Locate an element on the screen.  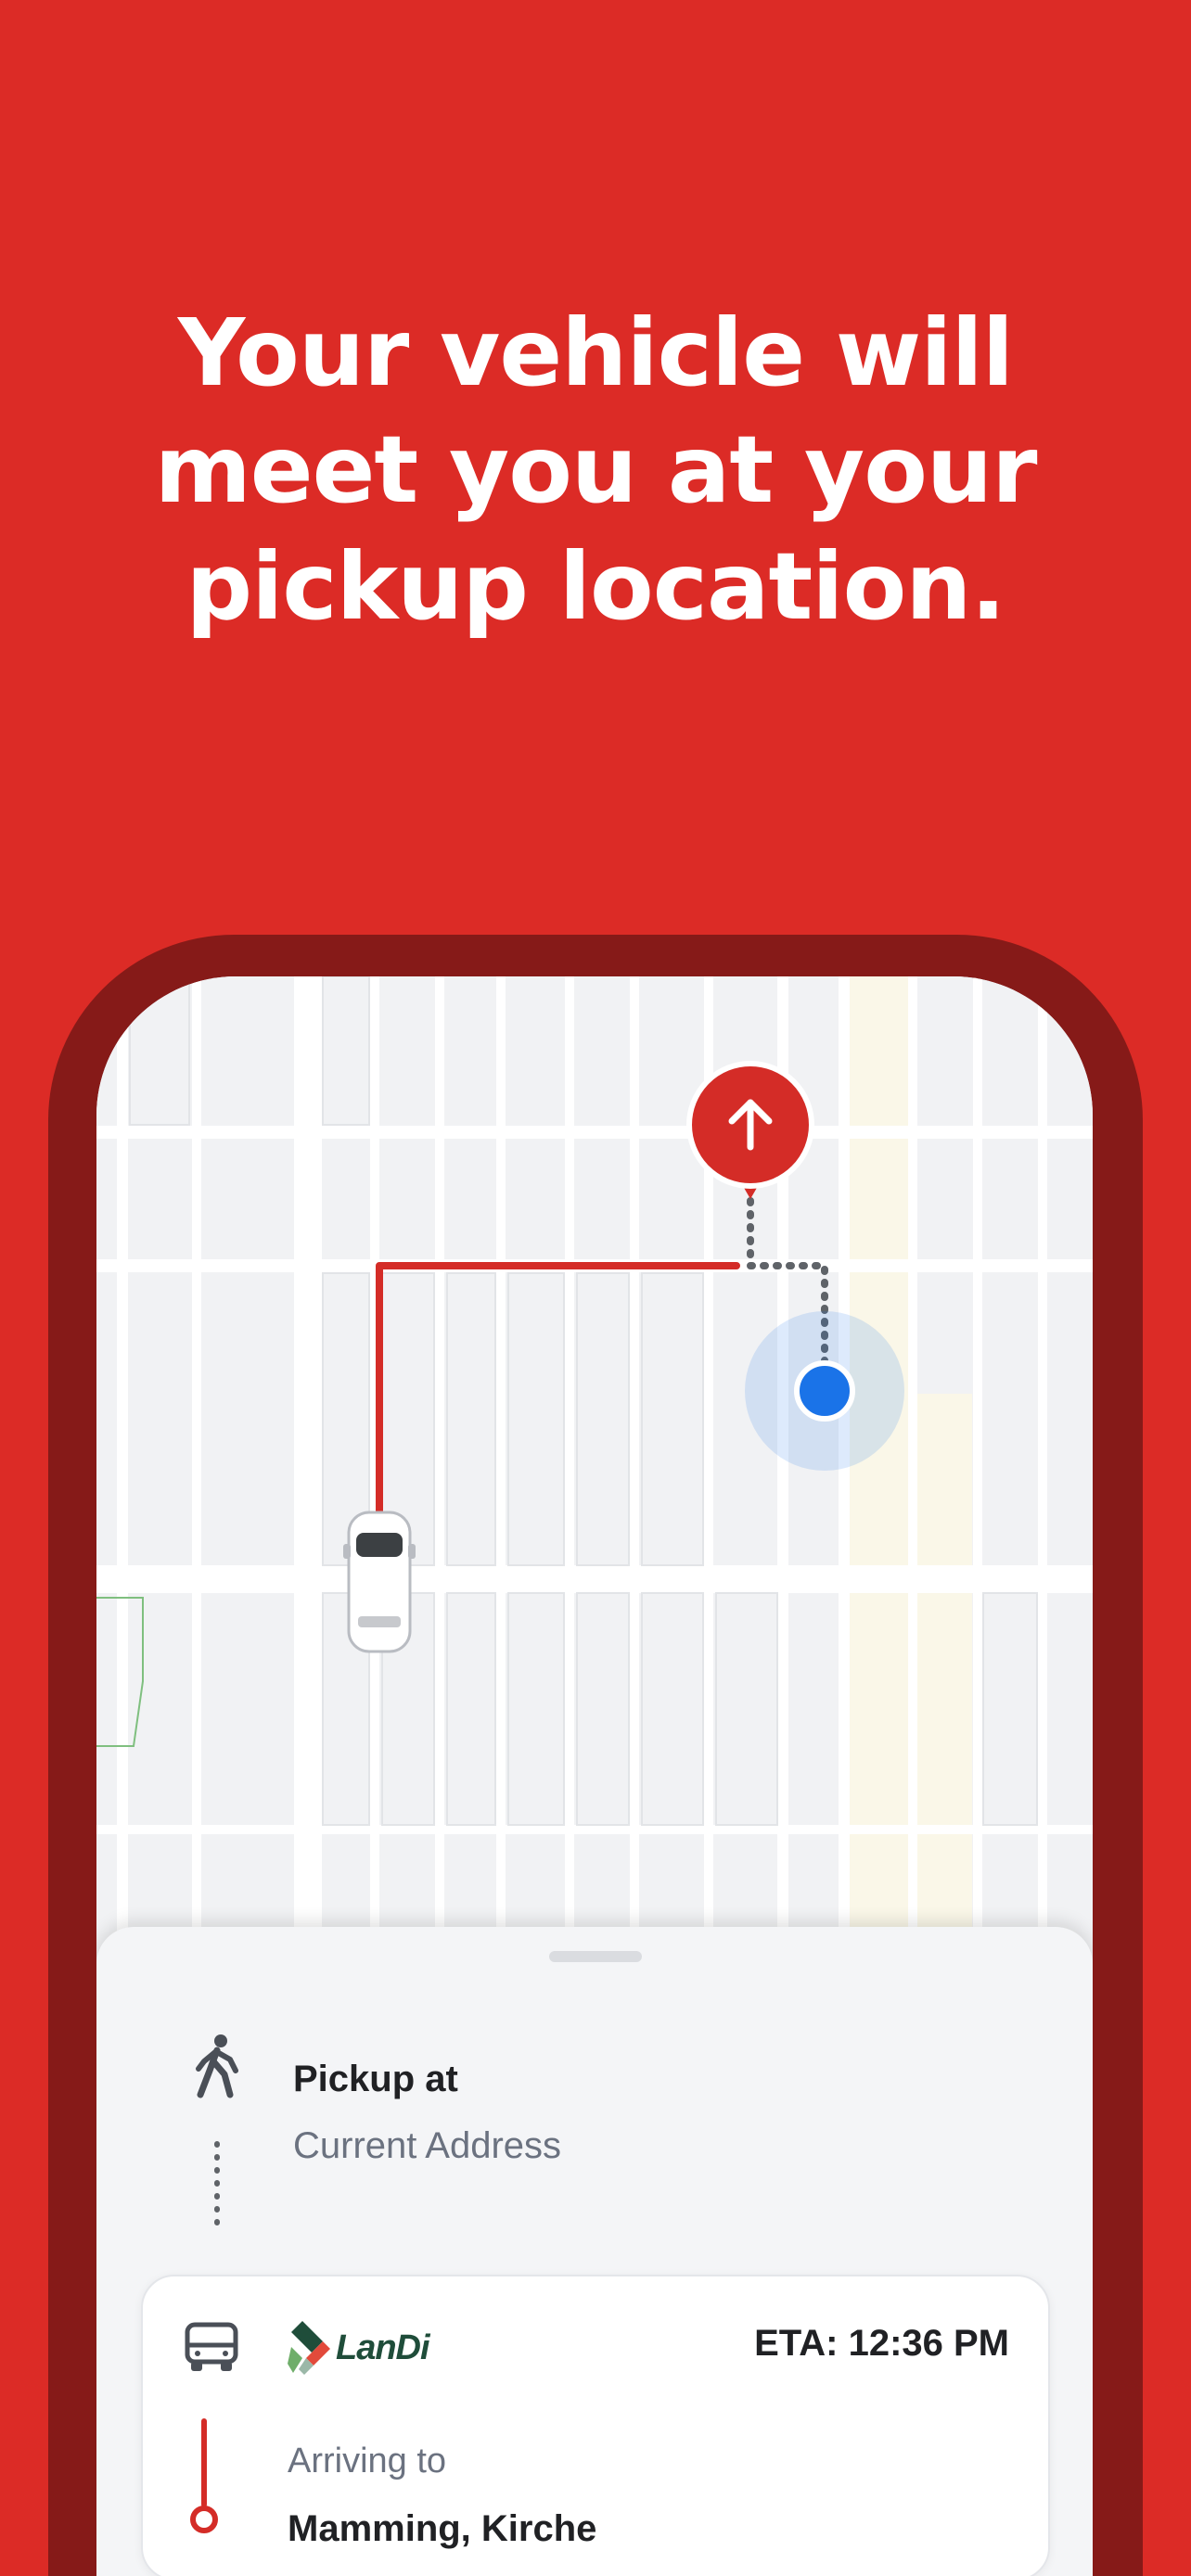
van-top-view-icon is located at coordinates (379, 1582).